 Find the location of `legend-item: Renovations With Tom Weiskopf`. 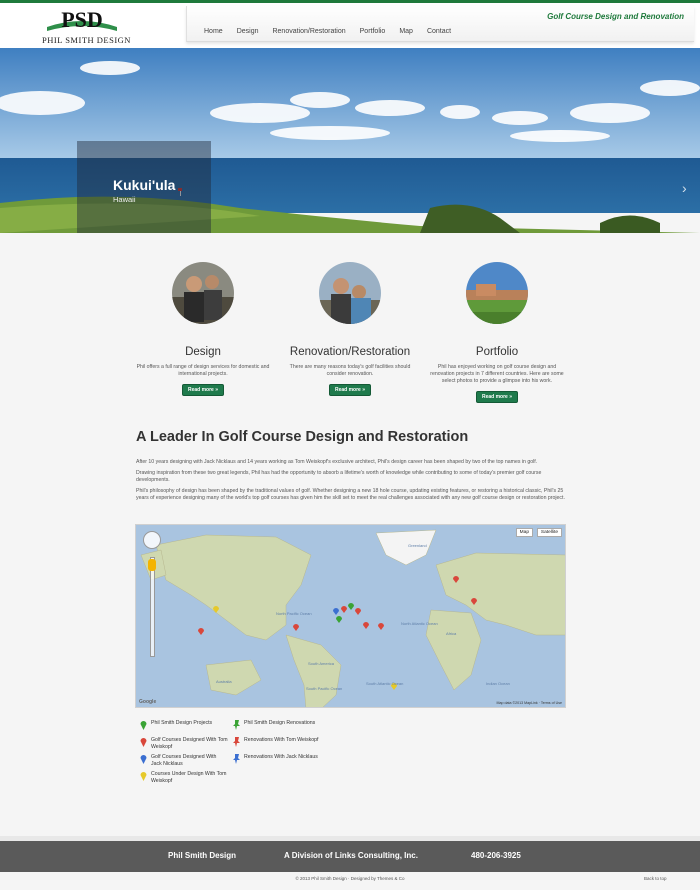

legend-item: Renovations With Tom Weiskopf is located at coordinates (275, 742).